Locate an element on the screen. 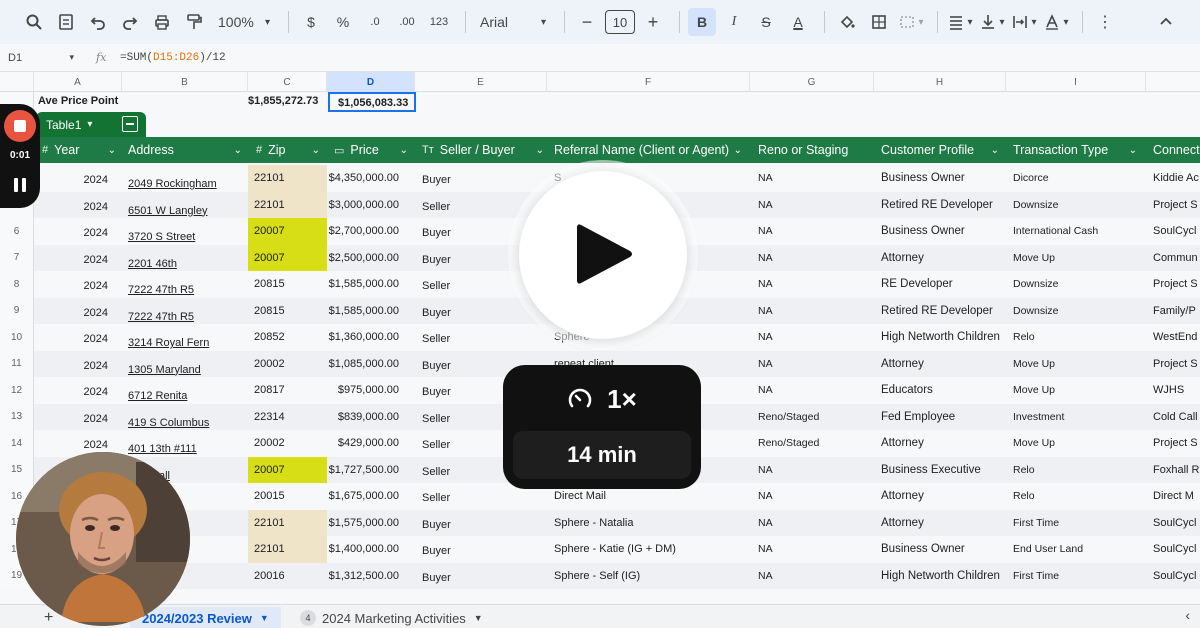 Image resolution: width=1200 pixels, height=628 pixels. header-seller-buyer: Tт Seller / Buyer ⌄ is located at coordinates (486, 150).